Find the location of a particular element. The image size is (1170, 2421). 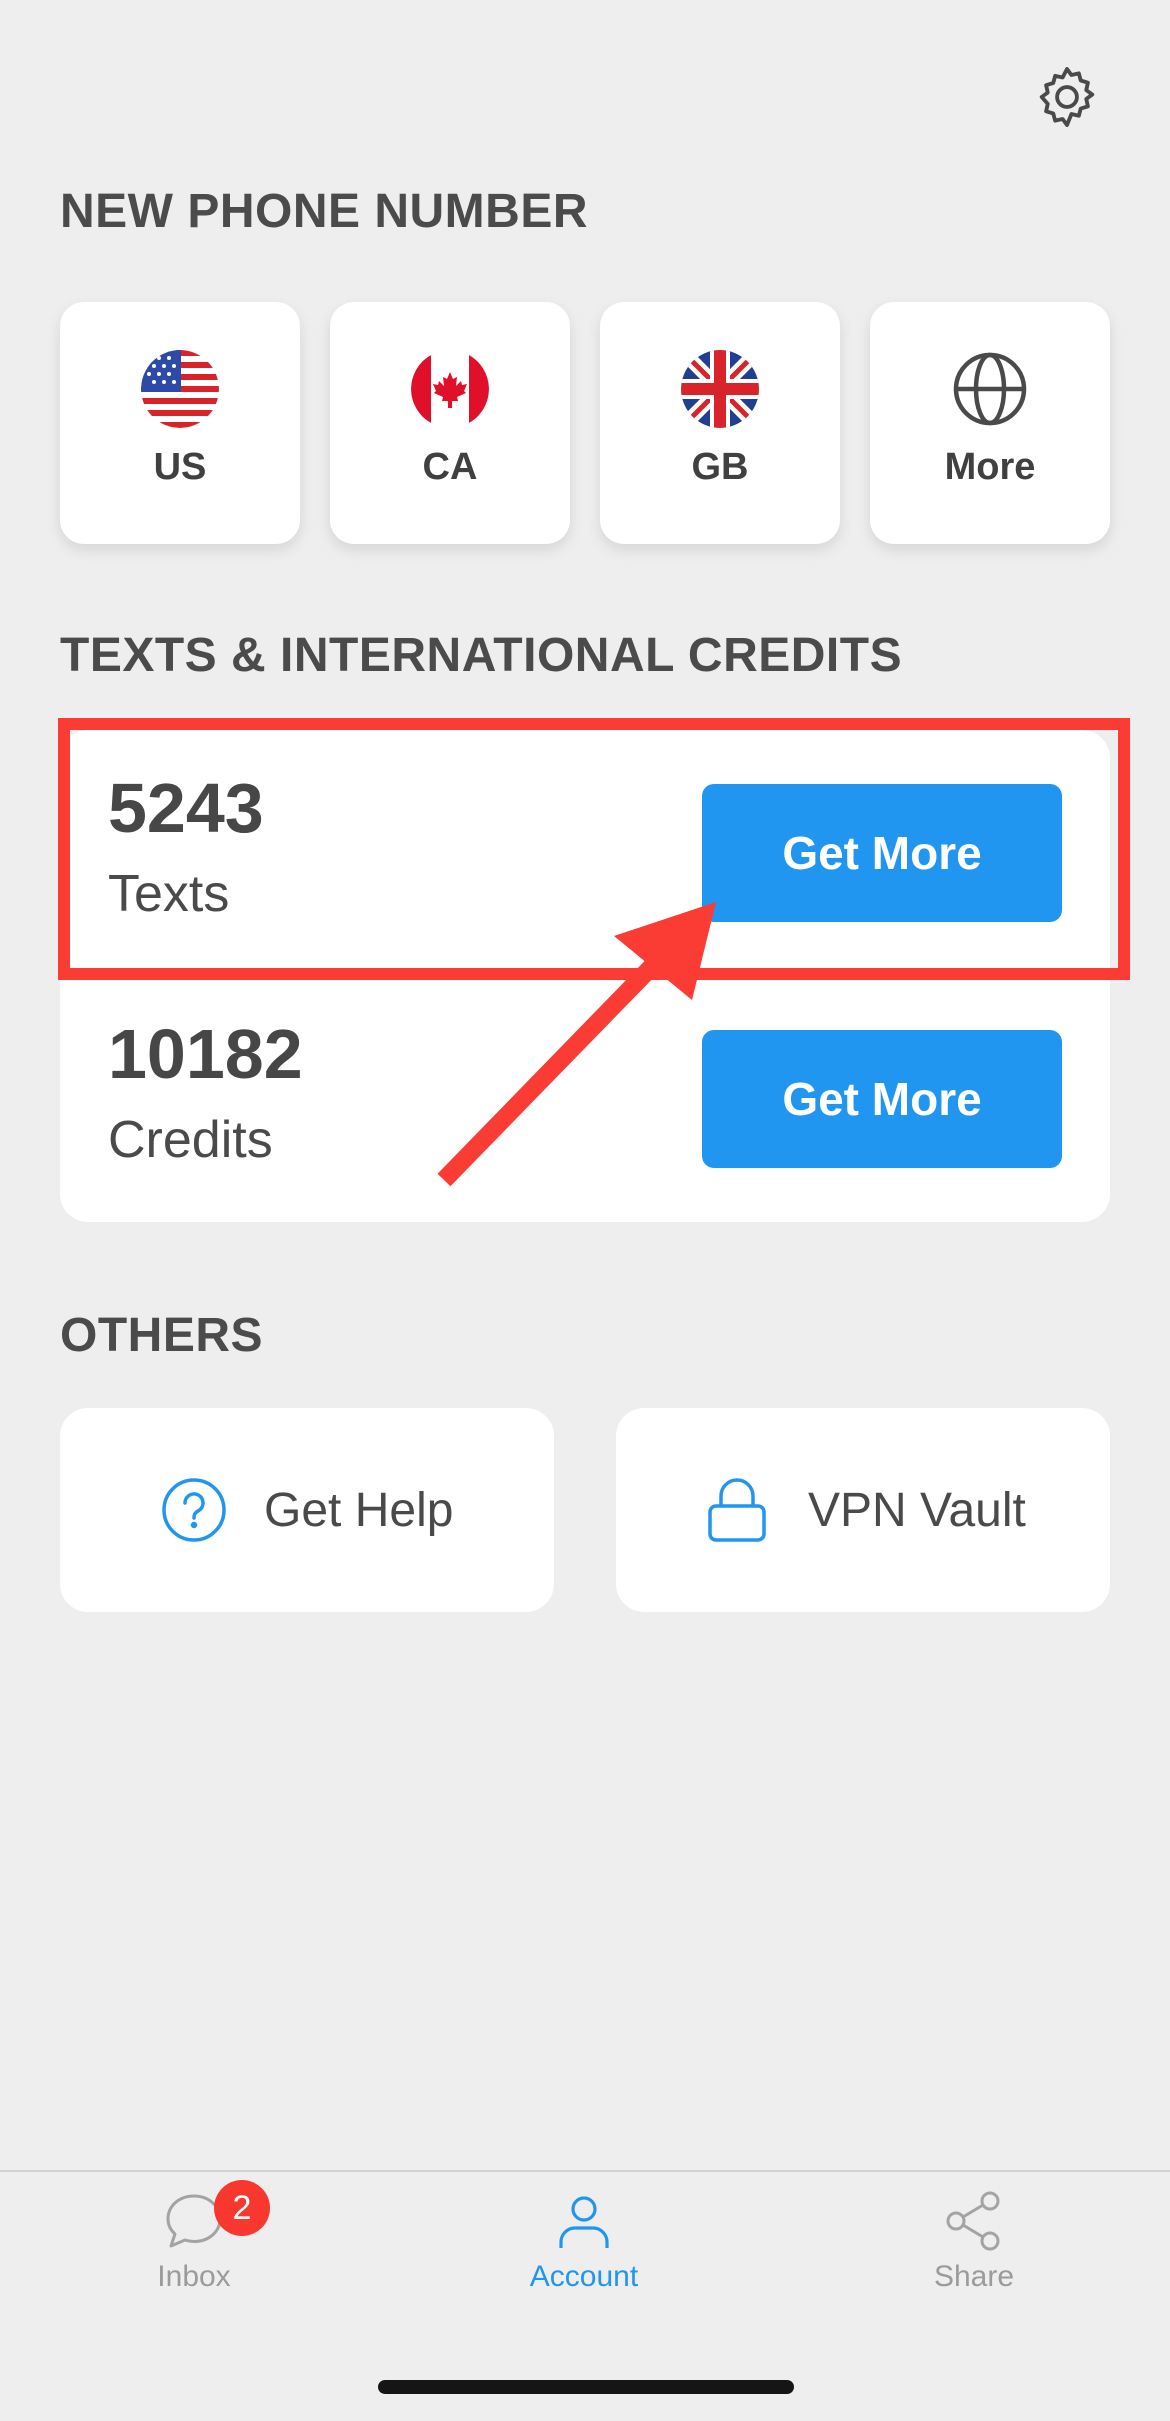

vpn-vault-label: VPN Vault is located at coordinates (917, 1510).